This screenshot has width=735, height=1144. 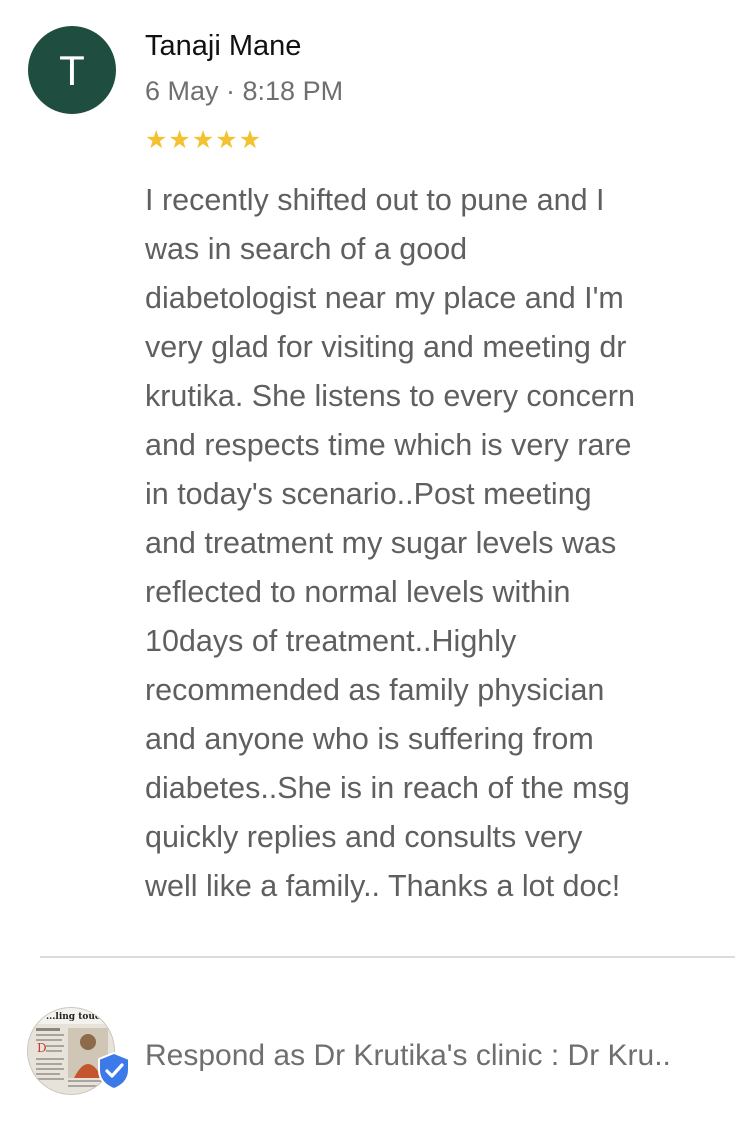 What do you see at coordinates (42, 1048) in the screenshot?
I see `svg-text: D` at bounding box center [42, 1048].